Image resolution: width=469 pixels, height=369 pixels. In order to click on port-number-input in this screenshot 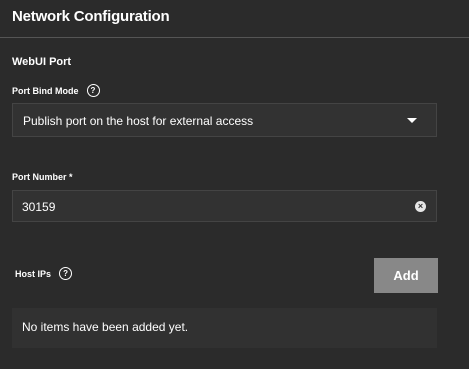, I will do `click(212, 207)`.